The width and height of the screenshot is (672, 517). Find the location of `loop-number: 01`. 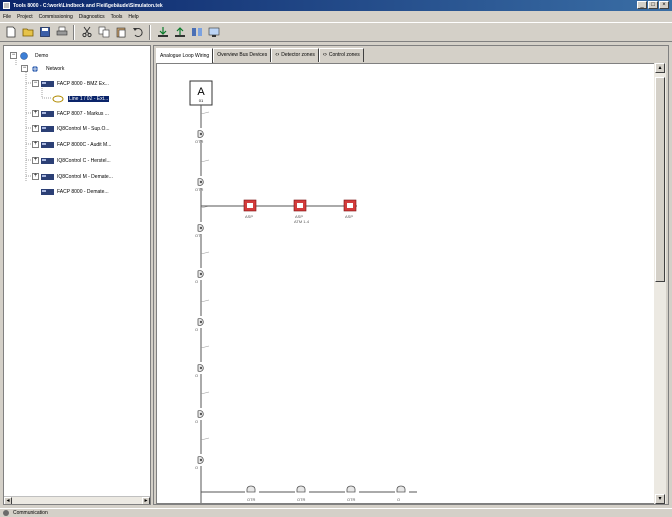

loop-number: 01 is located at coordinates (201, 100).